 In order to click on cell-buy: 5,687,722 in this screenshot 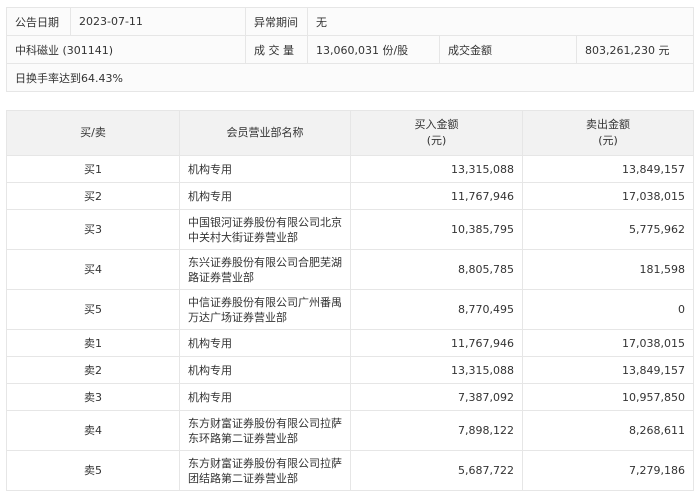, I will do `click(436, 470)`.